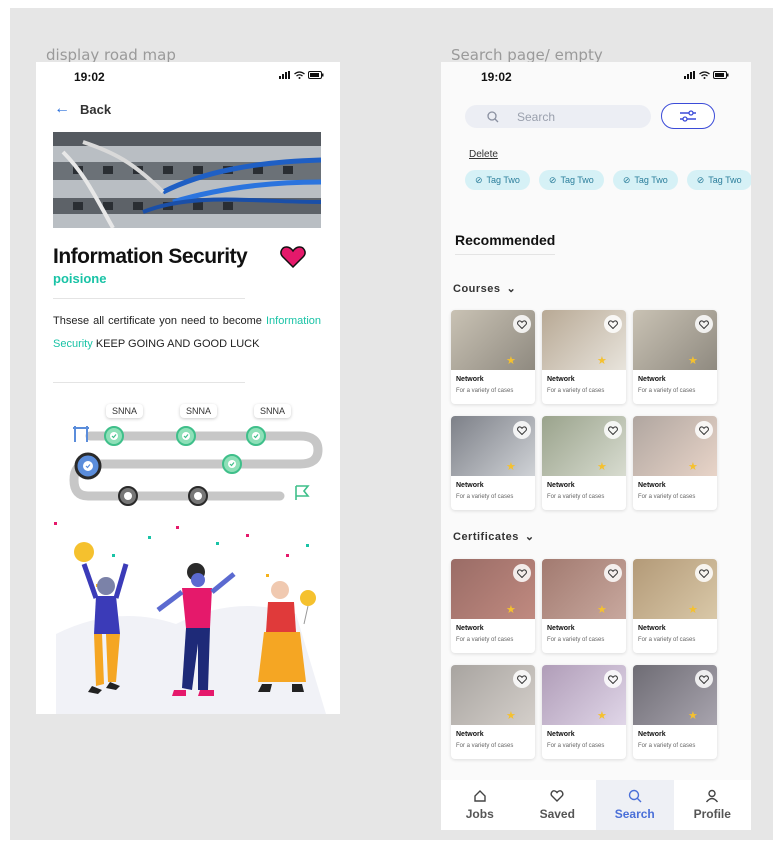  Describe the element at coordinates (688, 116) in the screenshot. I see `filter-button` at that location.